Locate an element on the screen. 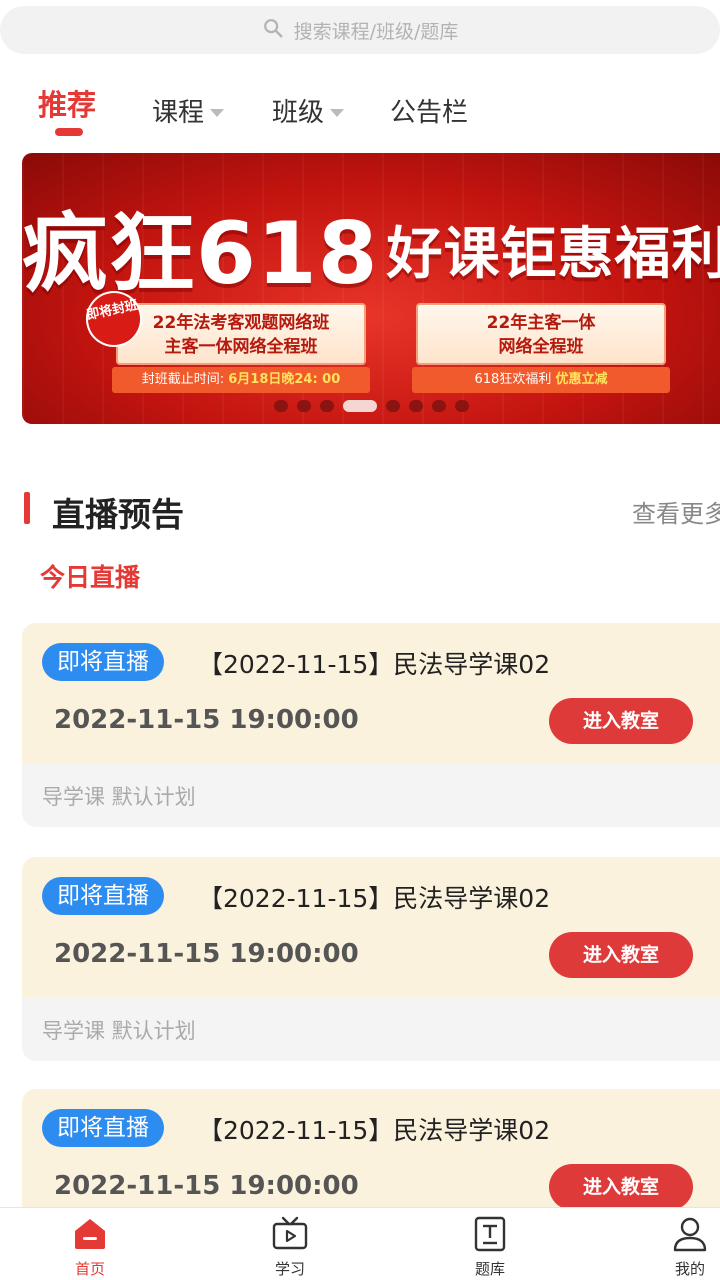 The image size is (720, 1280). search-icon is located at coordinates (273, 30).